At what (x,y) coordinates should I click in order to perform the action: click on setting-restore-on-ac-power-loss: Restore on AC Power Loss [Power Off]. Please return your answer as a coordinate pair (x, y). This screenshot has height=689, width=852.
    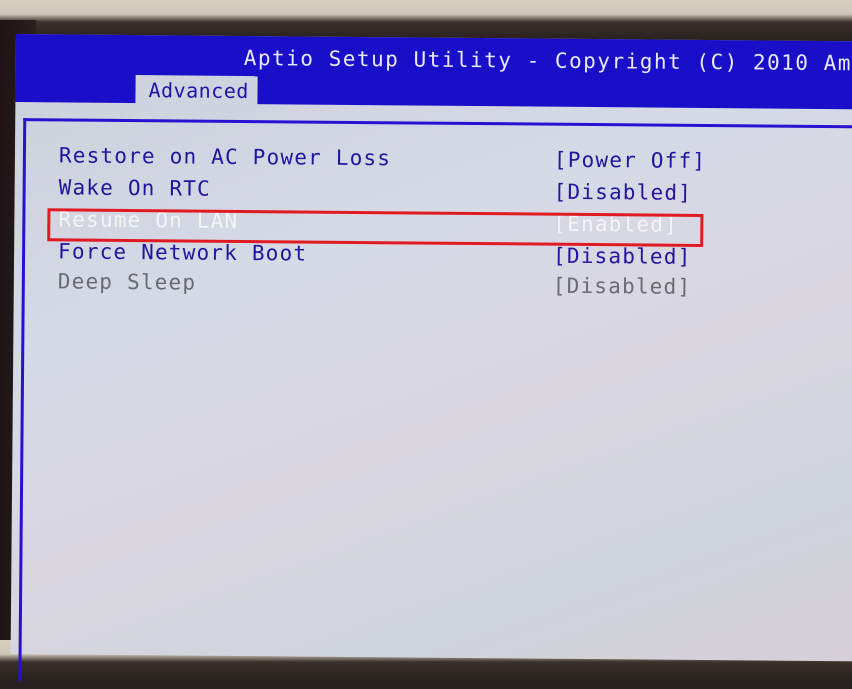
    Looking at the image, I should click on (439, 161).